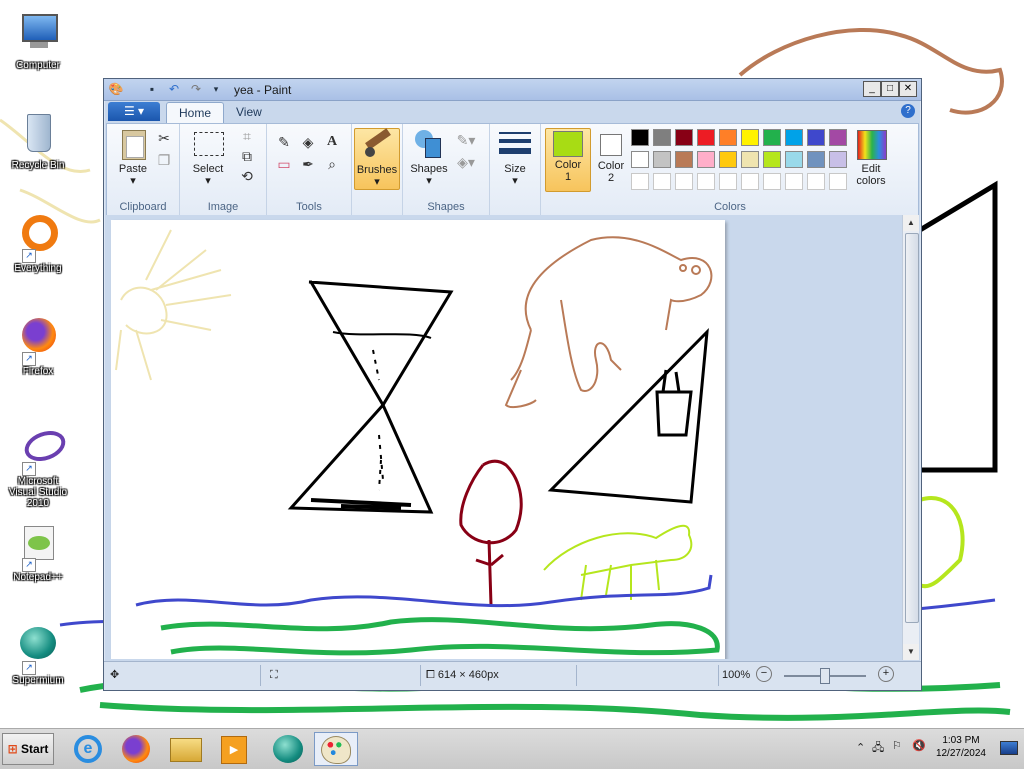  What do you see at coordinates (908, 89) in the screenshot?
I see `close-button: ✕` at bounding box center [908, 89].